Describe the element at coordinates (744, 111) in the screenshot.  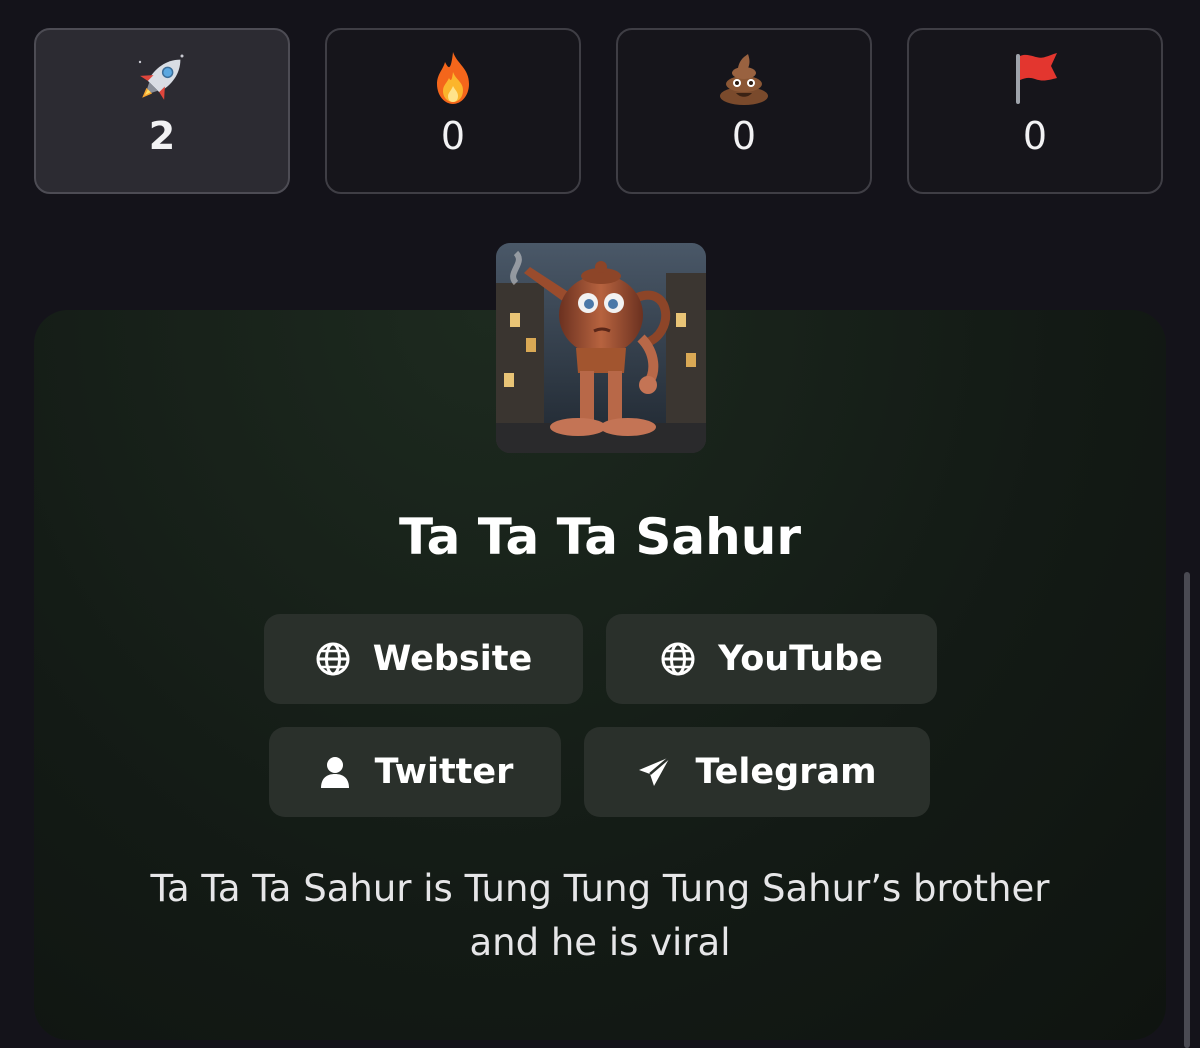
I see `reaction-poop-button: 0` at that location.